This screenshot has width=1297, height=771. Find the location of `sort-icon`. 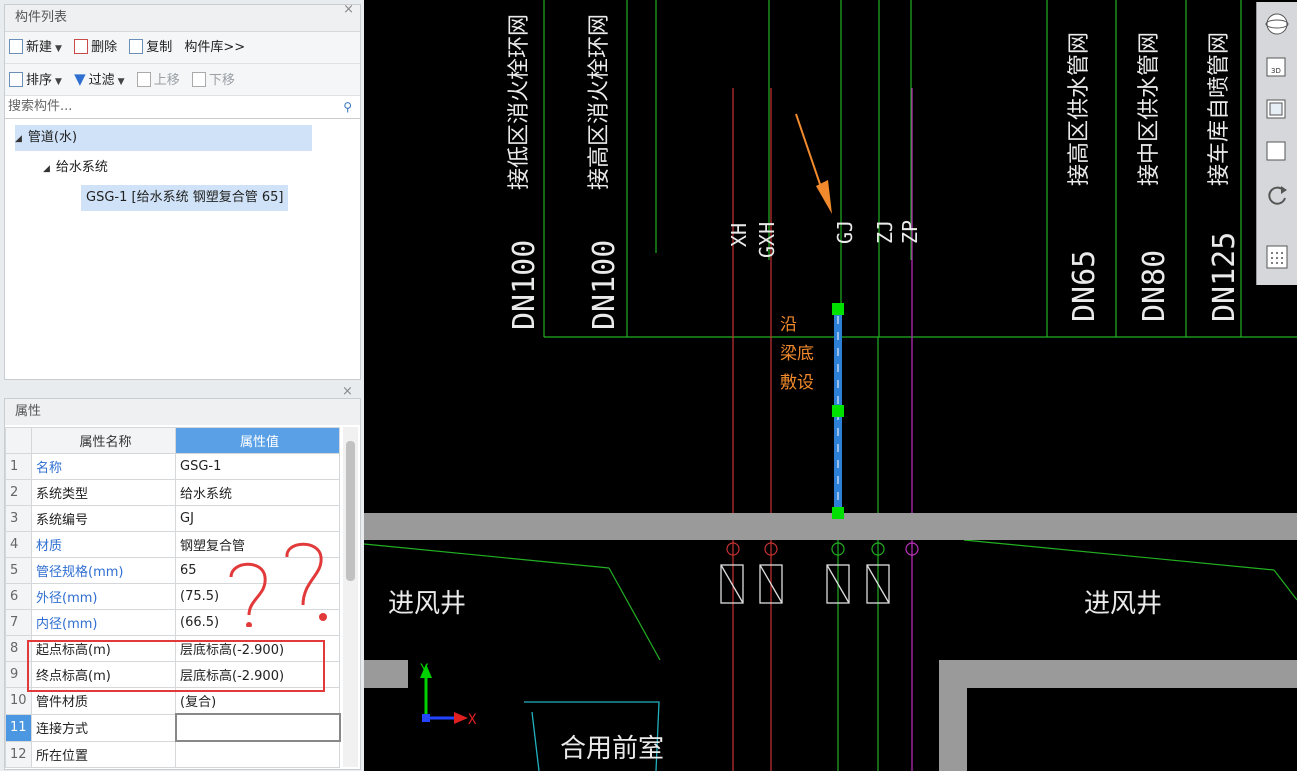

sort-icon is located at coordinates (16, 79).